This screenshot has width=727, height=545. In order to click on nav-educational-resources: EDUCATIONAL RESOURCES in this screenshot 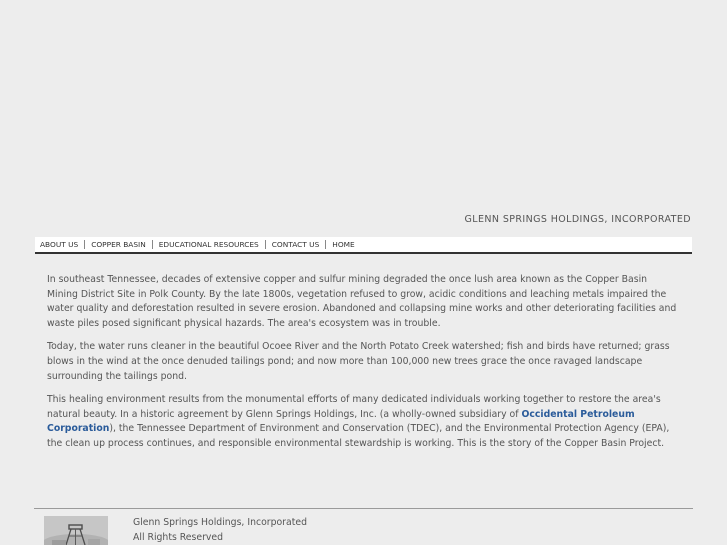, I will do `click(209, 244)`.